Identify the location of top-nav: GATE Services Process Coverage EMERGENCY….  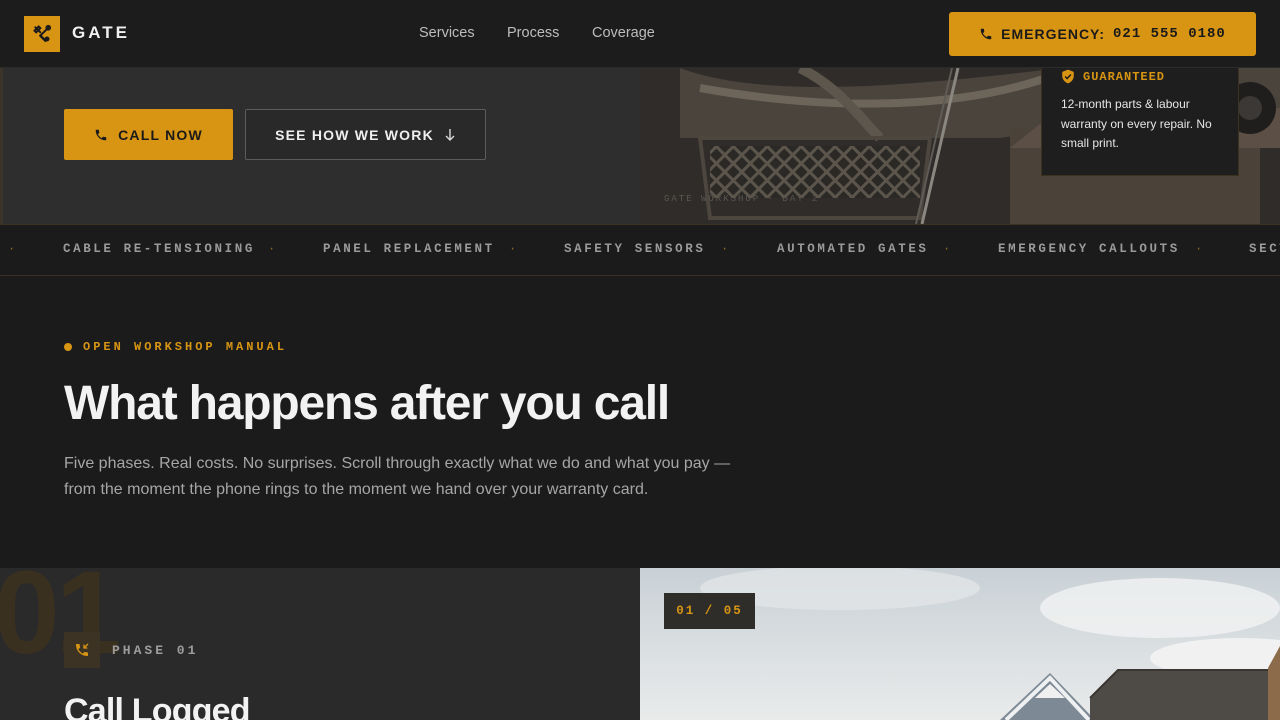
(640, 34).